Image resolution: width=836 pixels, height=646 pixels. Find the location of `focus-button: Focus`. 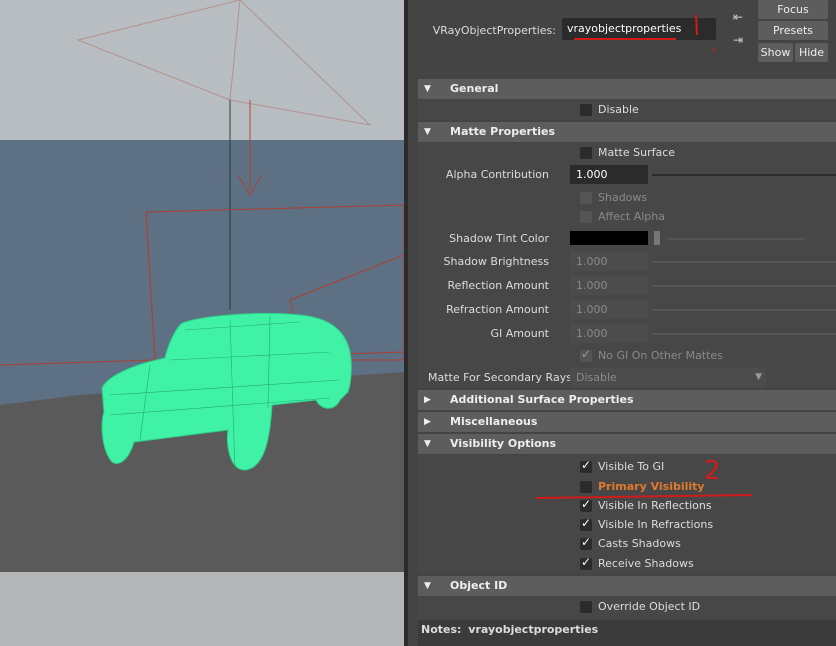

focus-button: Focus is located at coordinates (793, 9).